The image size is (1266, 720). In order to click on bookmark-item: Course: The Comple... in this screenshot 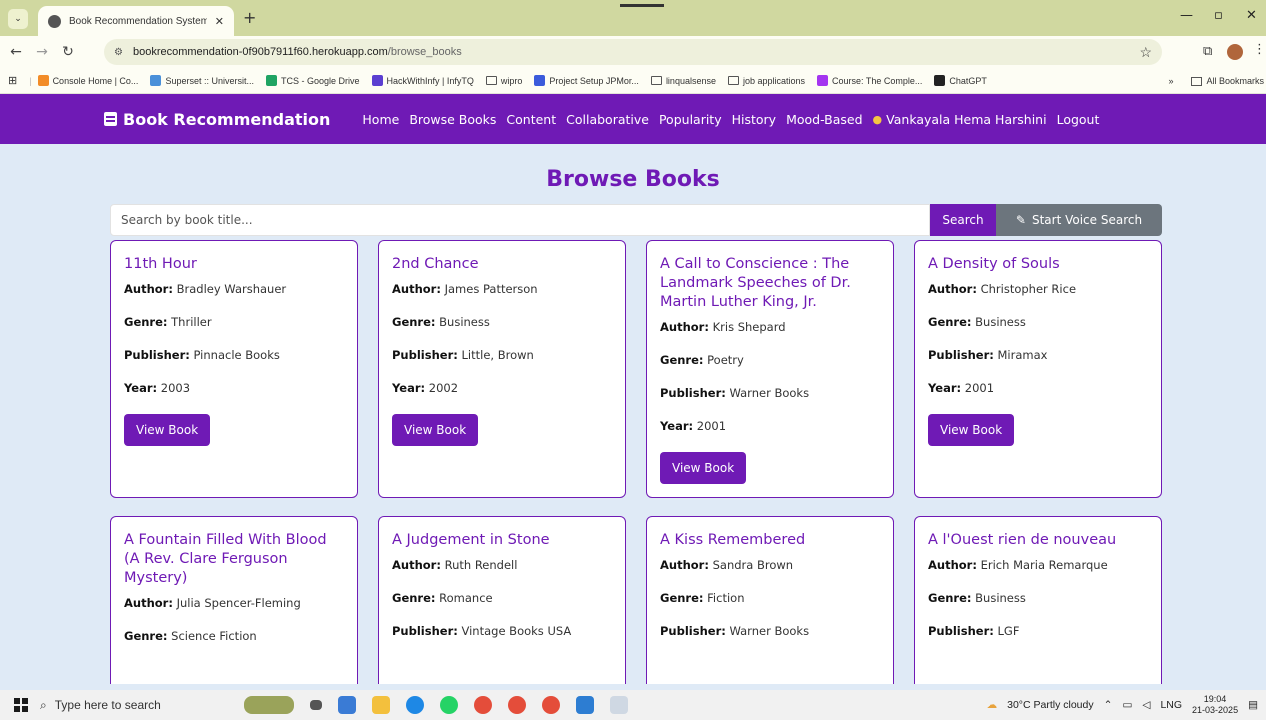, I will do `click(869, 80)`.